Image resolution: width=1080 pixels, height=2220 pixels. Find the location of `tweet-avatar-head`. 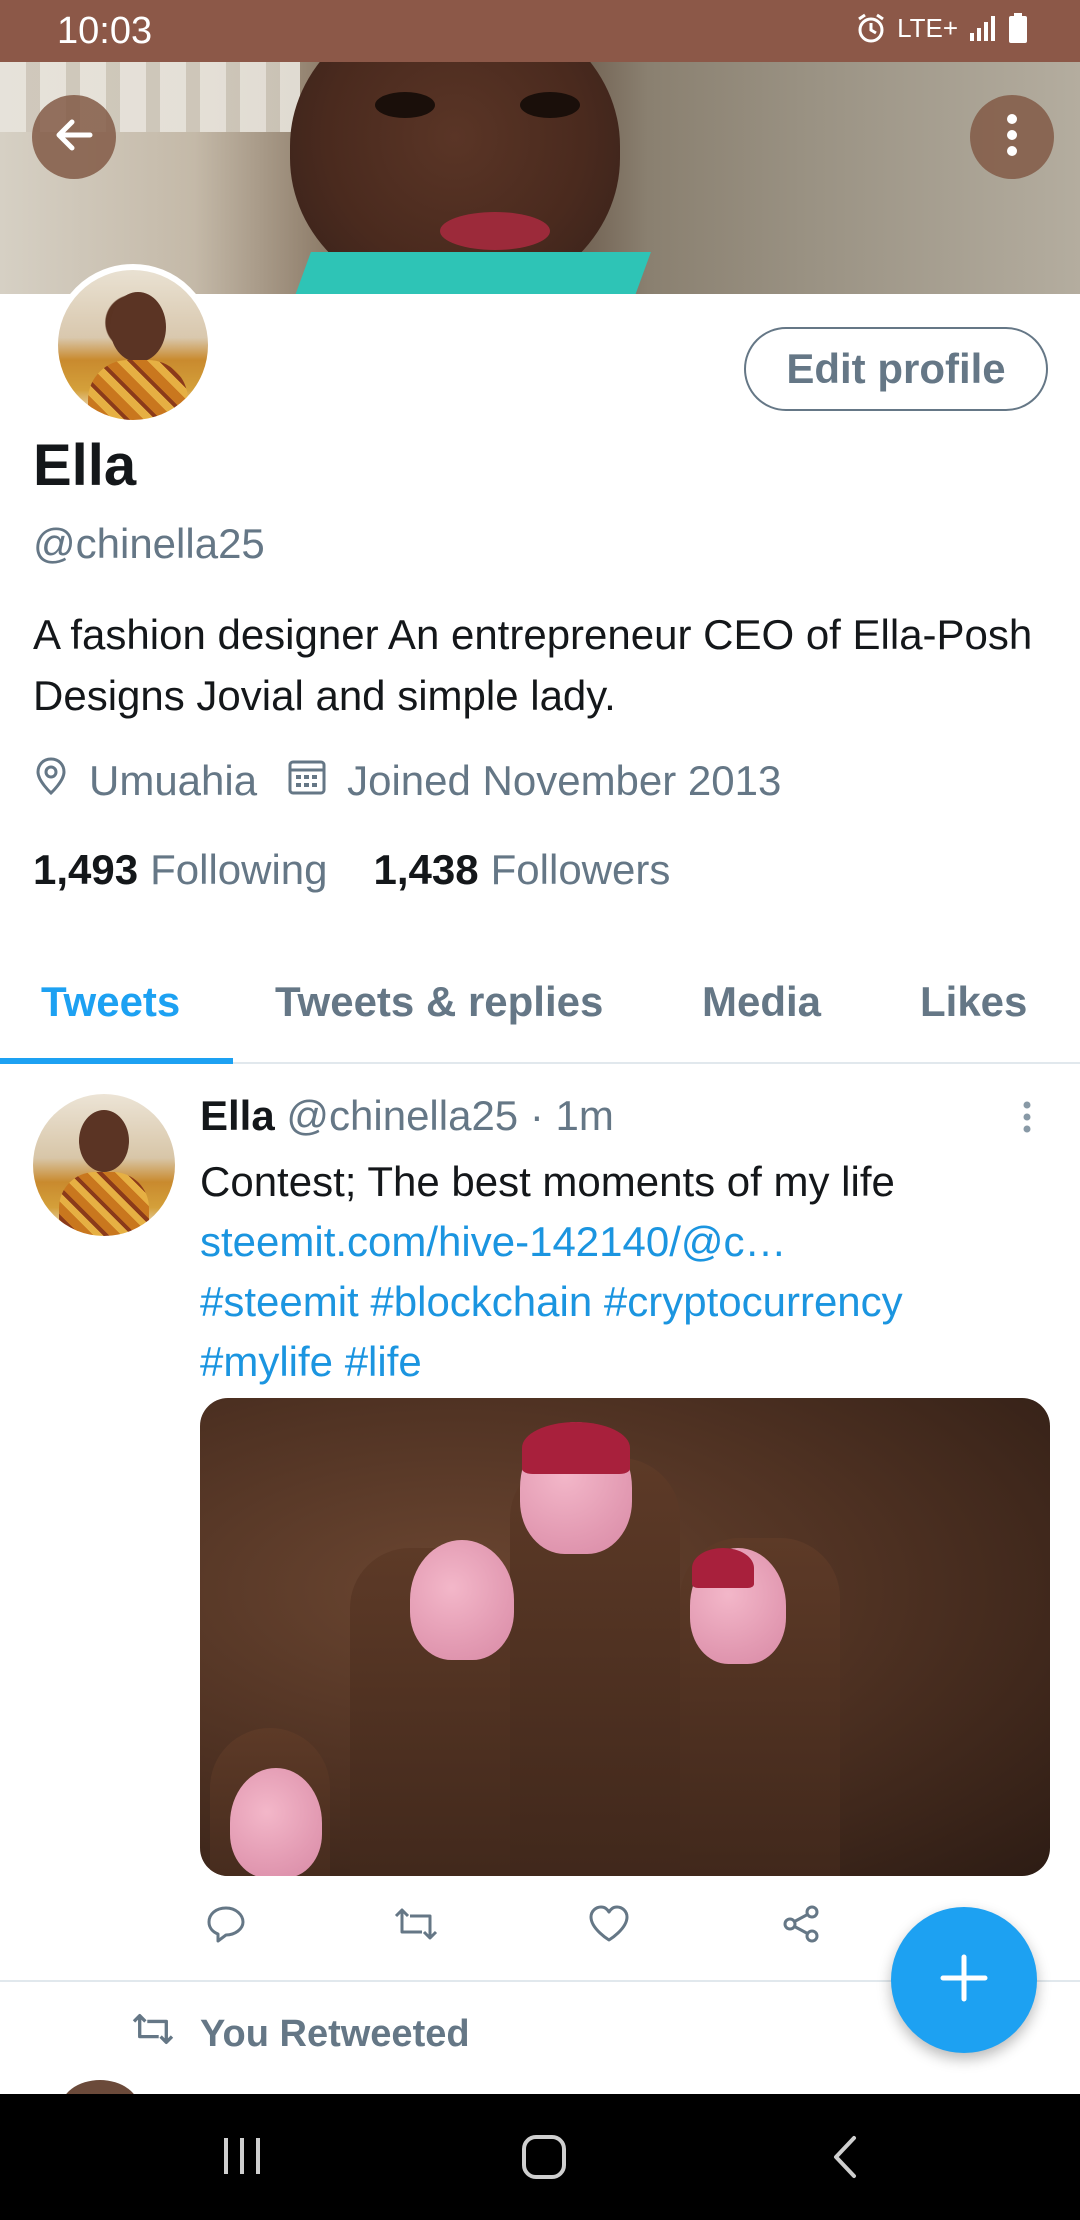

tweet-avatar-head is located at coordinates (104, 1141).